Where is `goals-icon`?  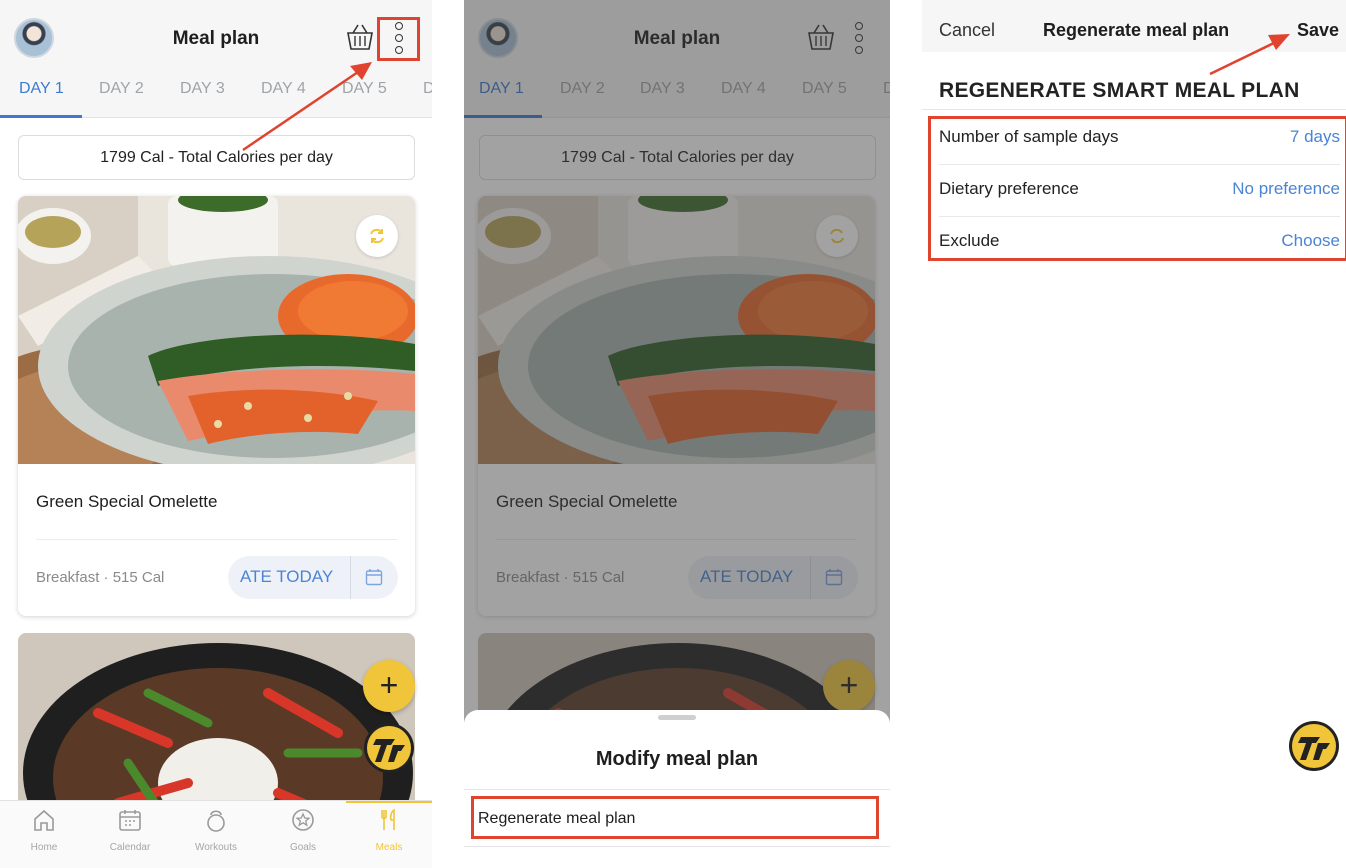 goals-icon is located at coordinates (303, 820).